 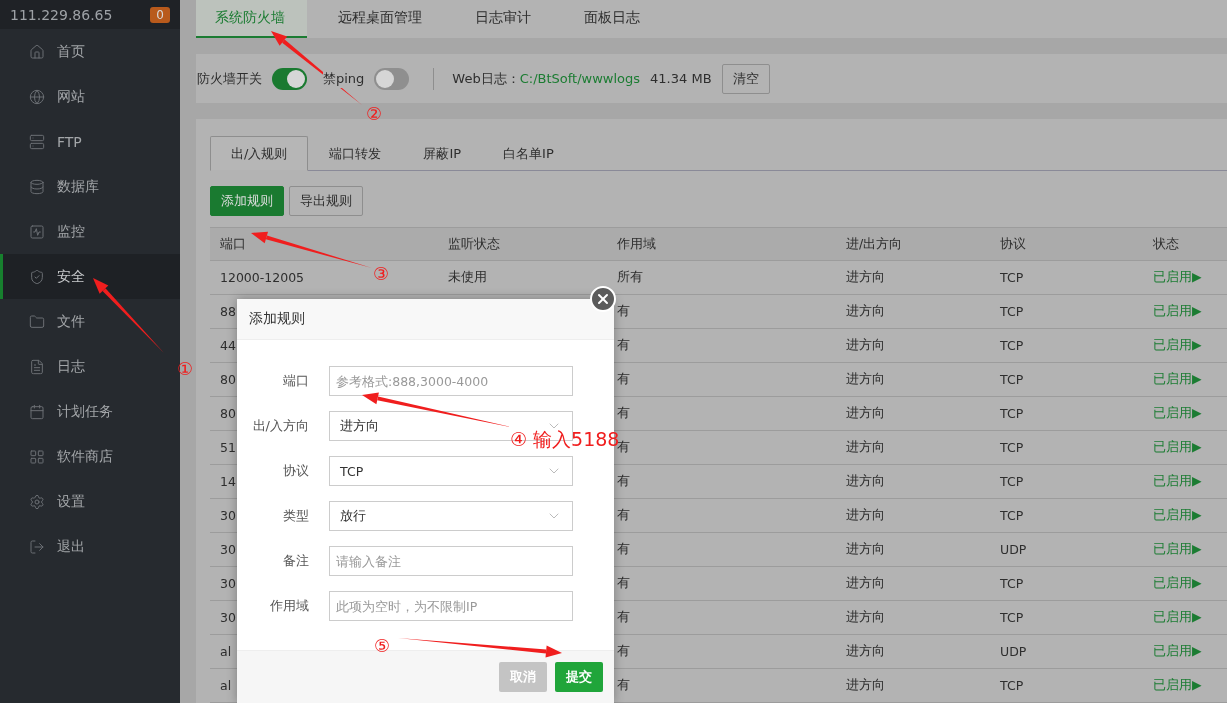 I want to click on field-label: 协议, so click(x=295, y=471).